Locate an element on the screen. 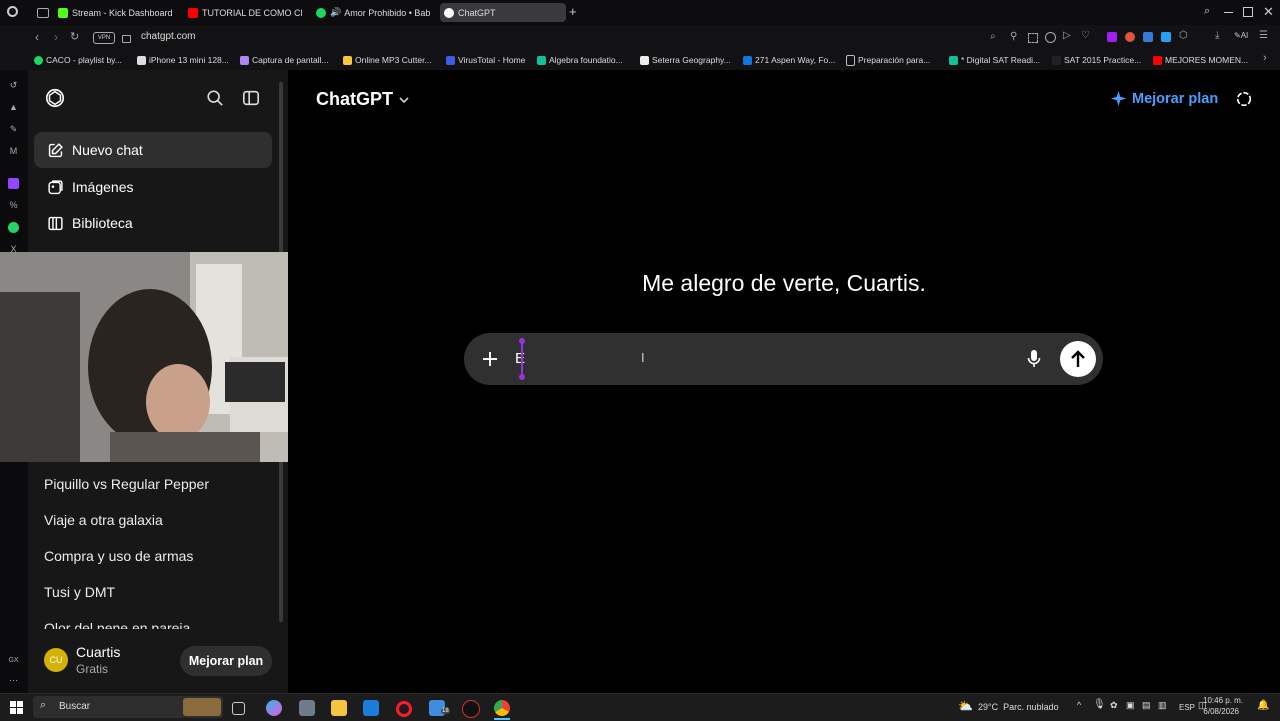  vpn-badge: VPN is located at coordinates (104, 38).